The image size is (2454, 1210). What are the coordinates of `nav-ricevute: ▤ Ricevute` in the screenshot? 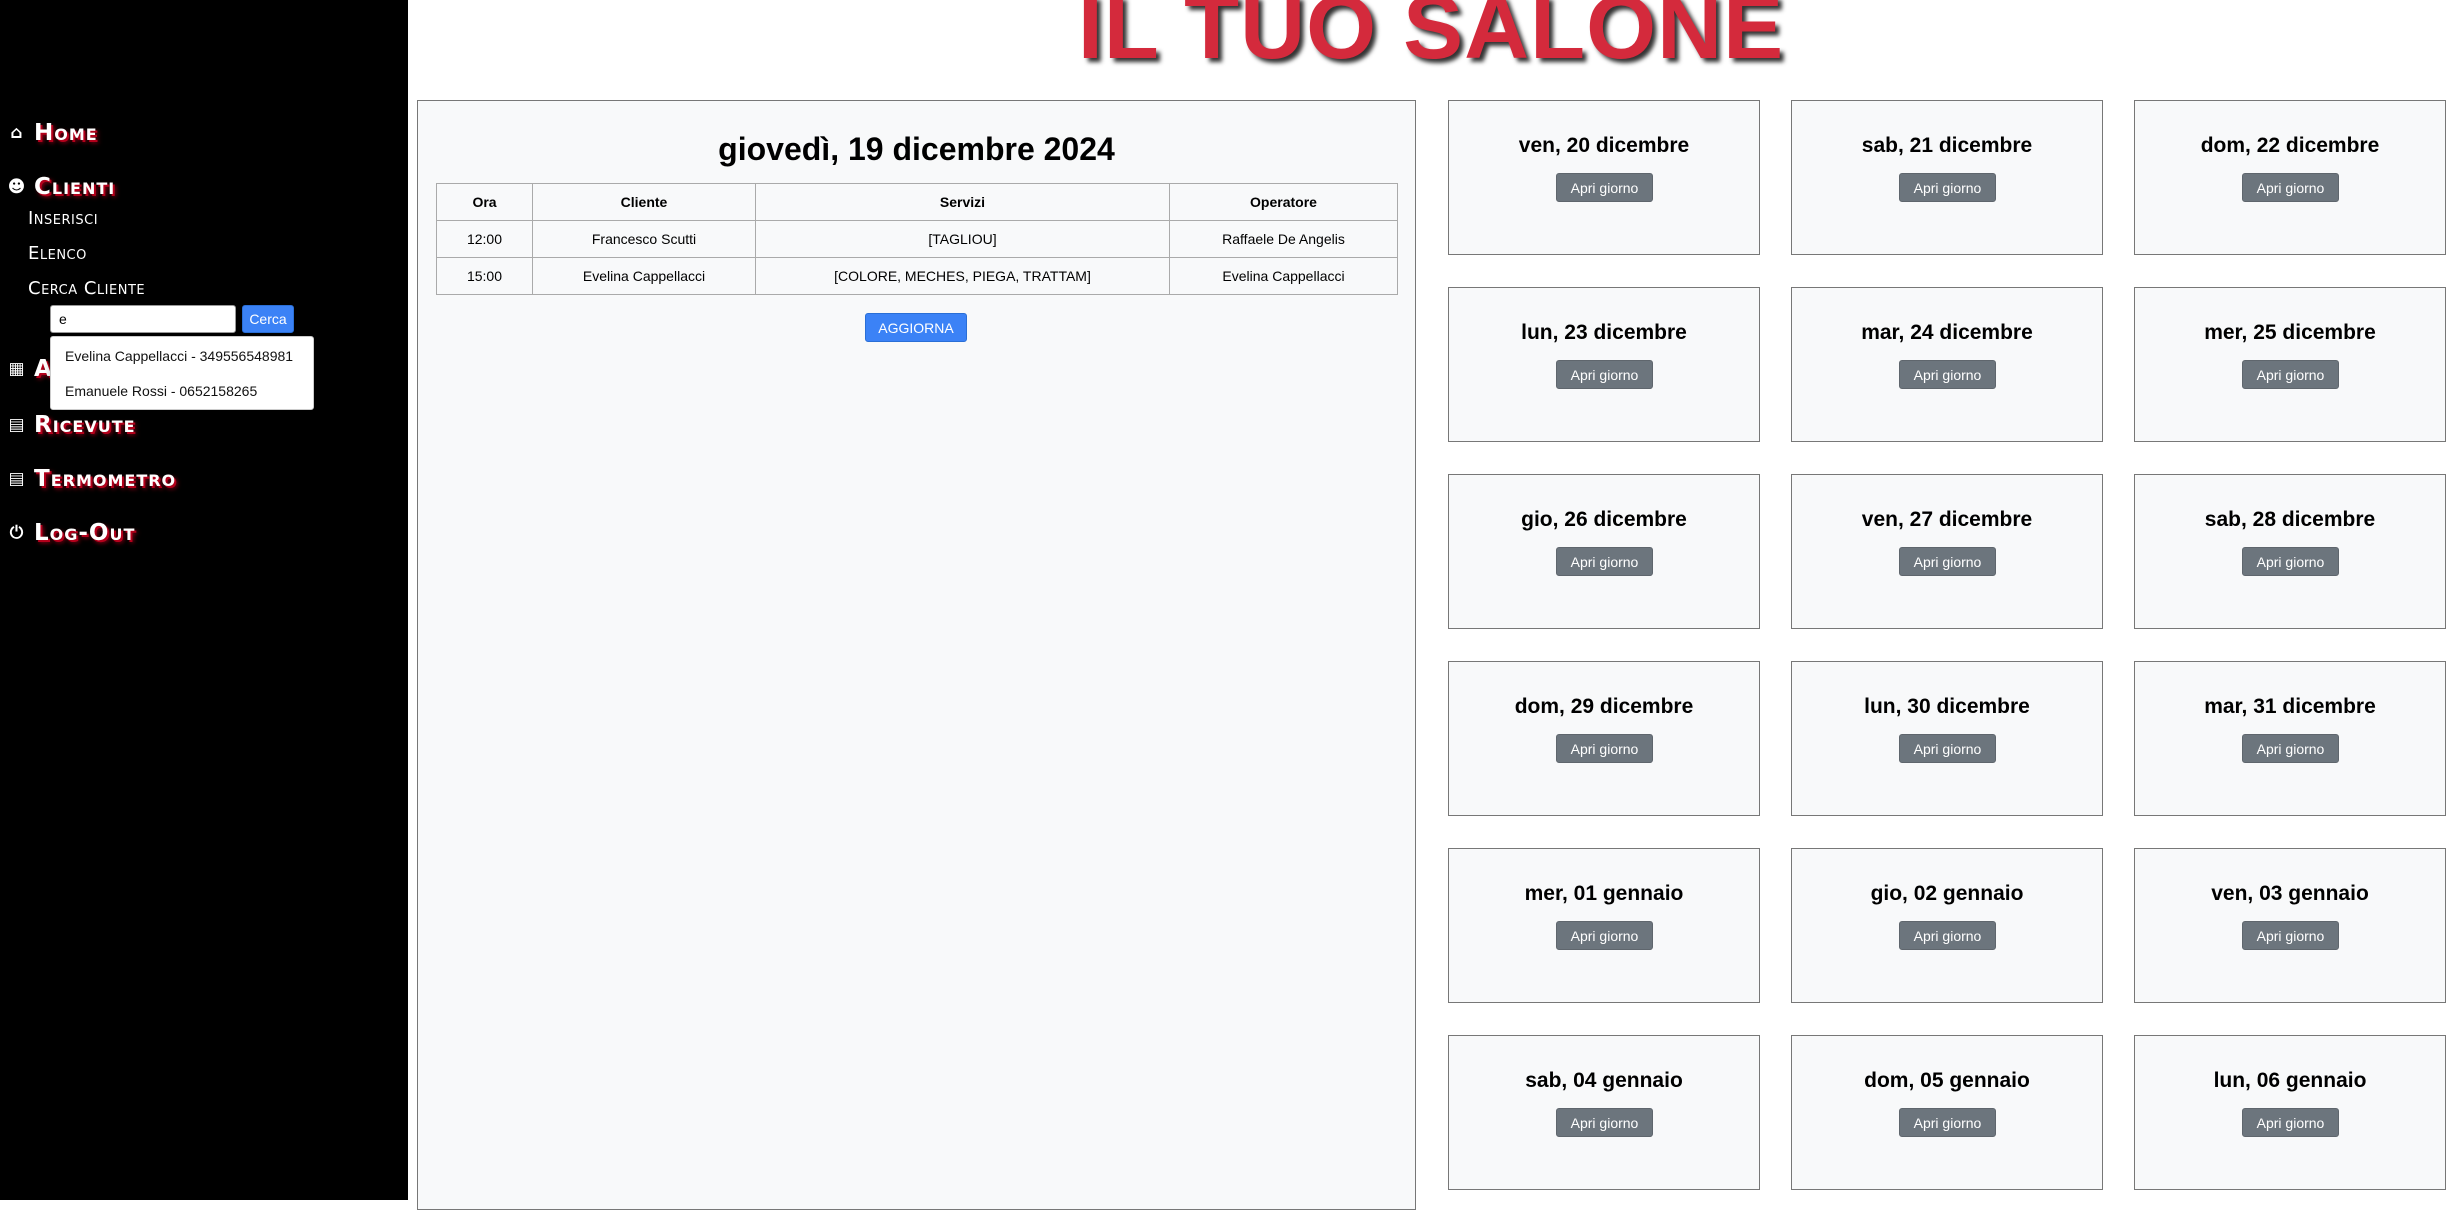 It's located at (71, 425).